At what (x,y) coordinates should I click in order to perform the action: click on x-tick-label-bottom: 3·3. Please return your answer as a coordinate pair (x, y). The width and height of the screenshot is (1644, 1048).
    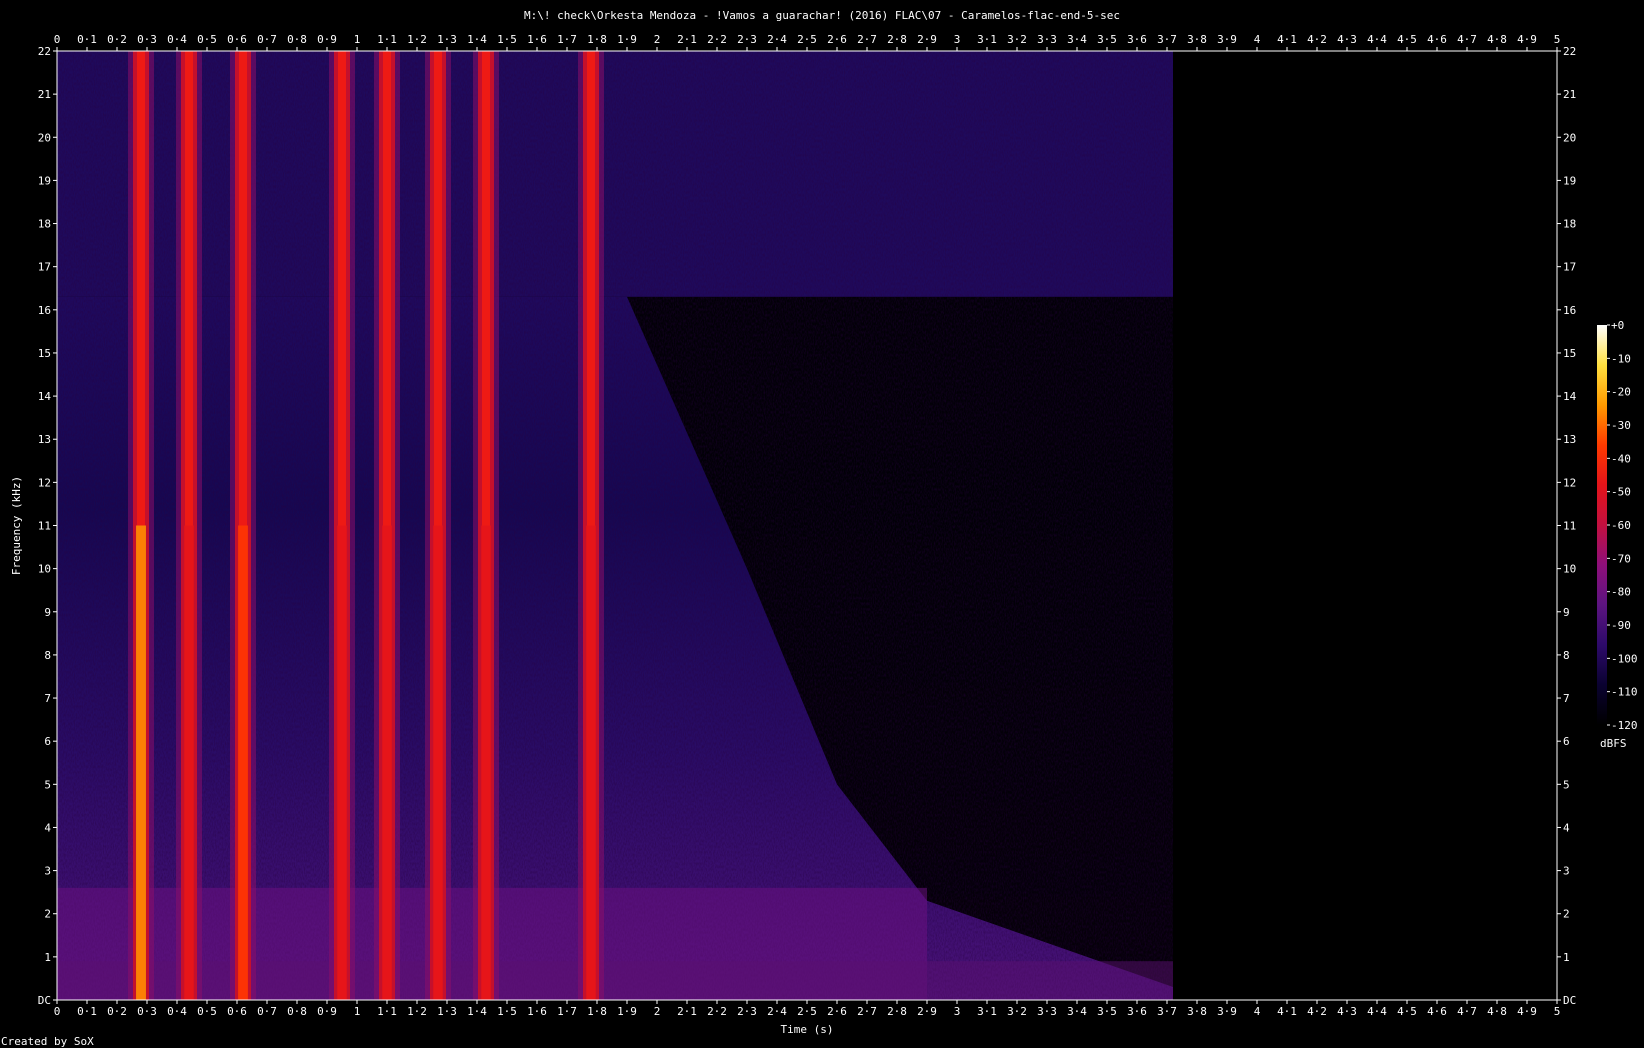
    Looking at the image, I should click on (1047, 1011).